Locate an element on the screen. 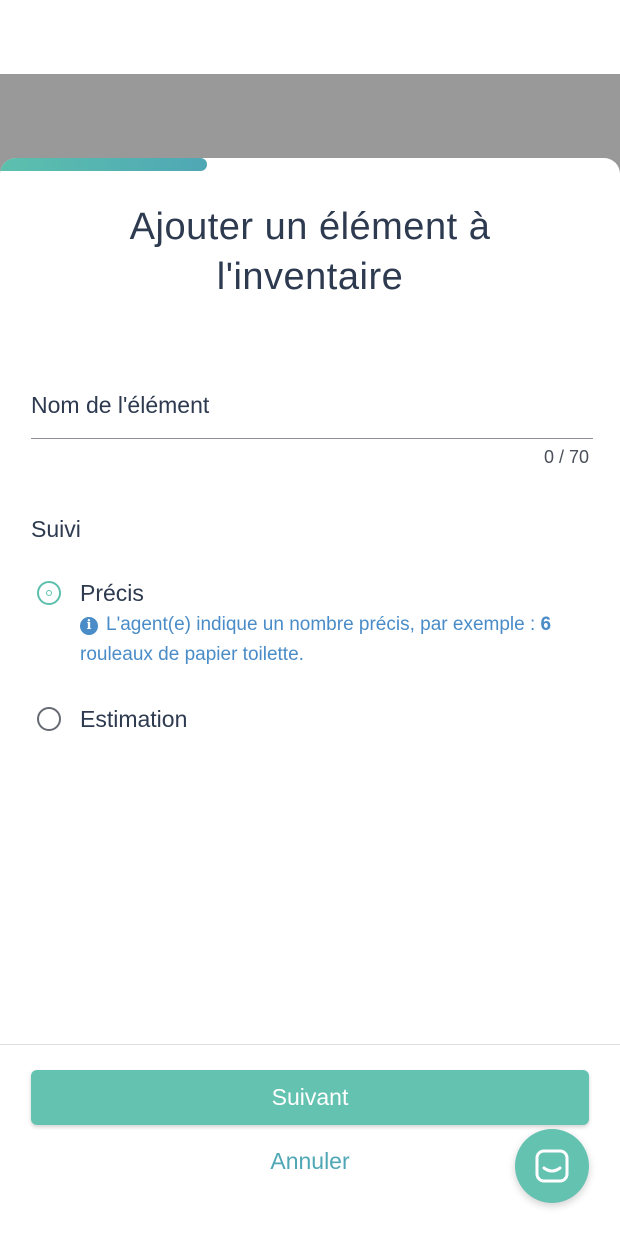 The image size is (620, 1234). page-title: Ajouter un élément à l'inventaire is located at coordinates (310, 252).